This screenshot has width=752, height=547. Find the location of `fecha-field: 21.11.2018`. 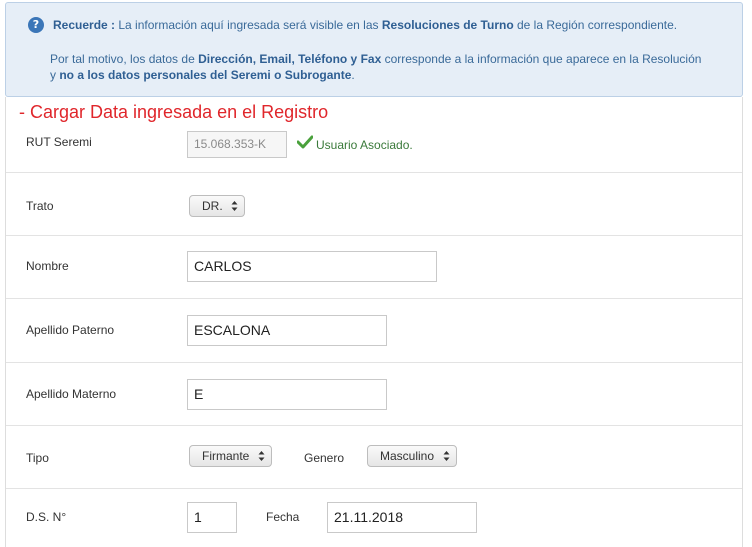

fecha-field: 21.11.2018 is located at coordinates (402, 517).